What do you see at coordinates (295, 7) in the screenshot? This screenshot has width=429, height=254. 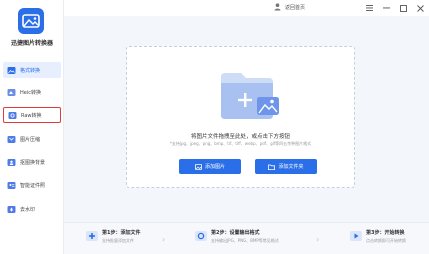 I see `home-label: 返回首页` at bounding box center [295, 7].